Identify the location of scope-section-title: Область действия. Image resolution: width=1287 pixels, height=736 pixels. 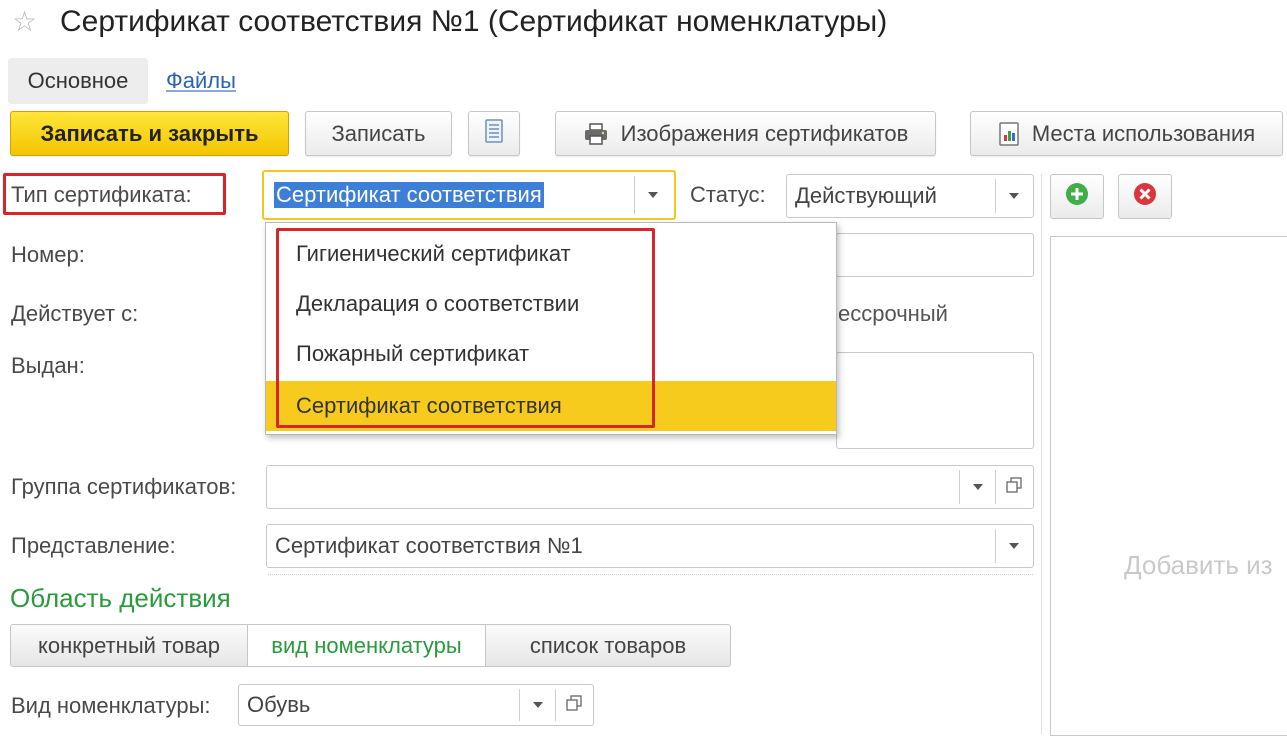
(120, 598).